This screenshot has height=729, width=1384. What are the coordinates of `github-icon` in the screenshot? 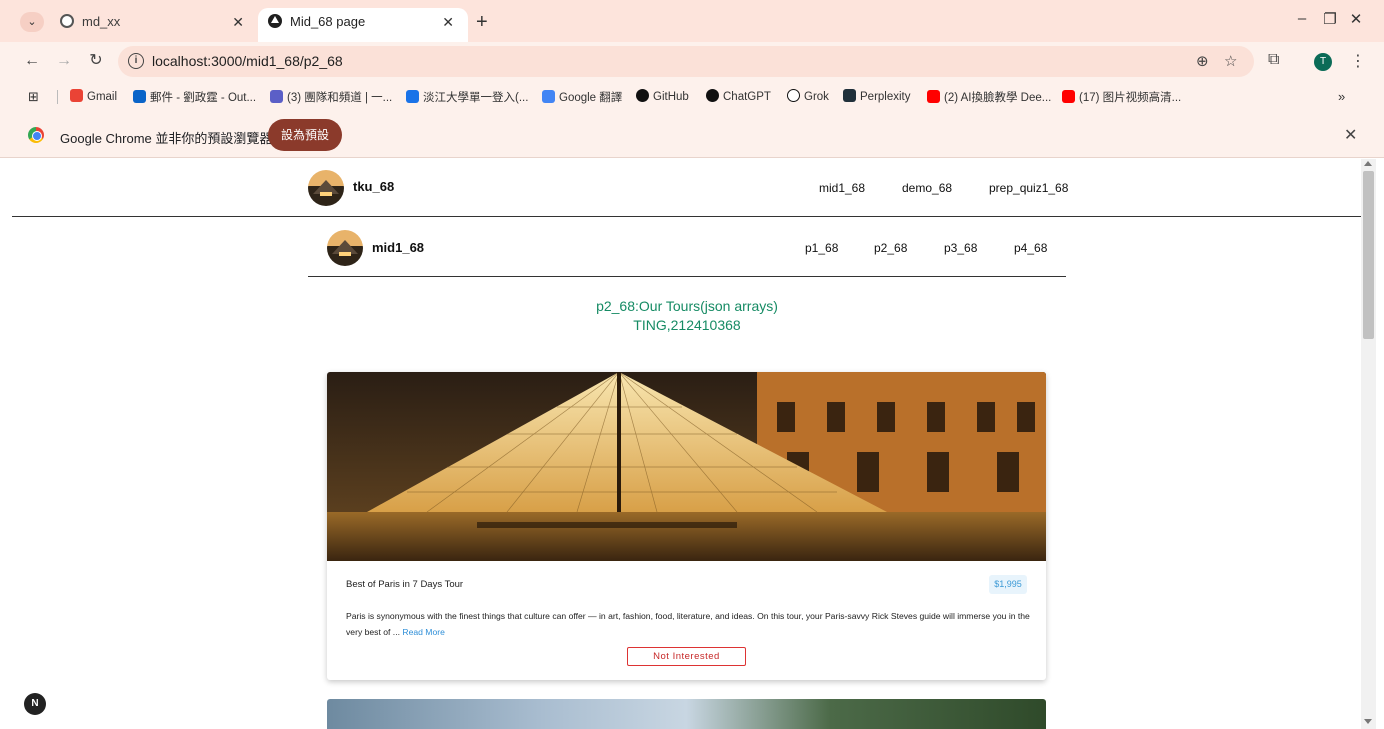 It's located at (642, 95).